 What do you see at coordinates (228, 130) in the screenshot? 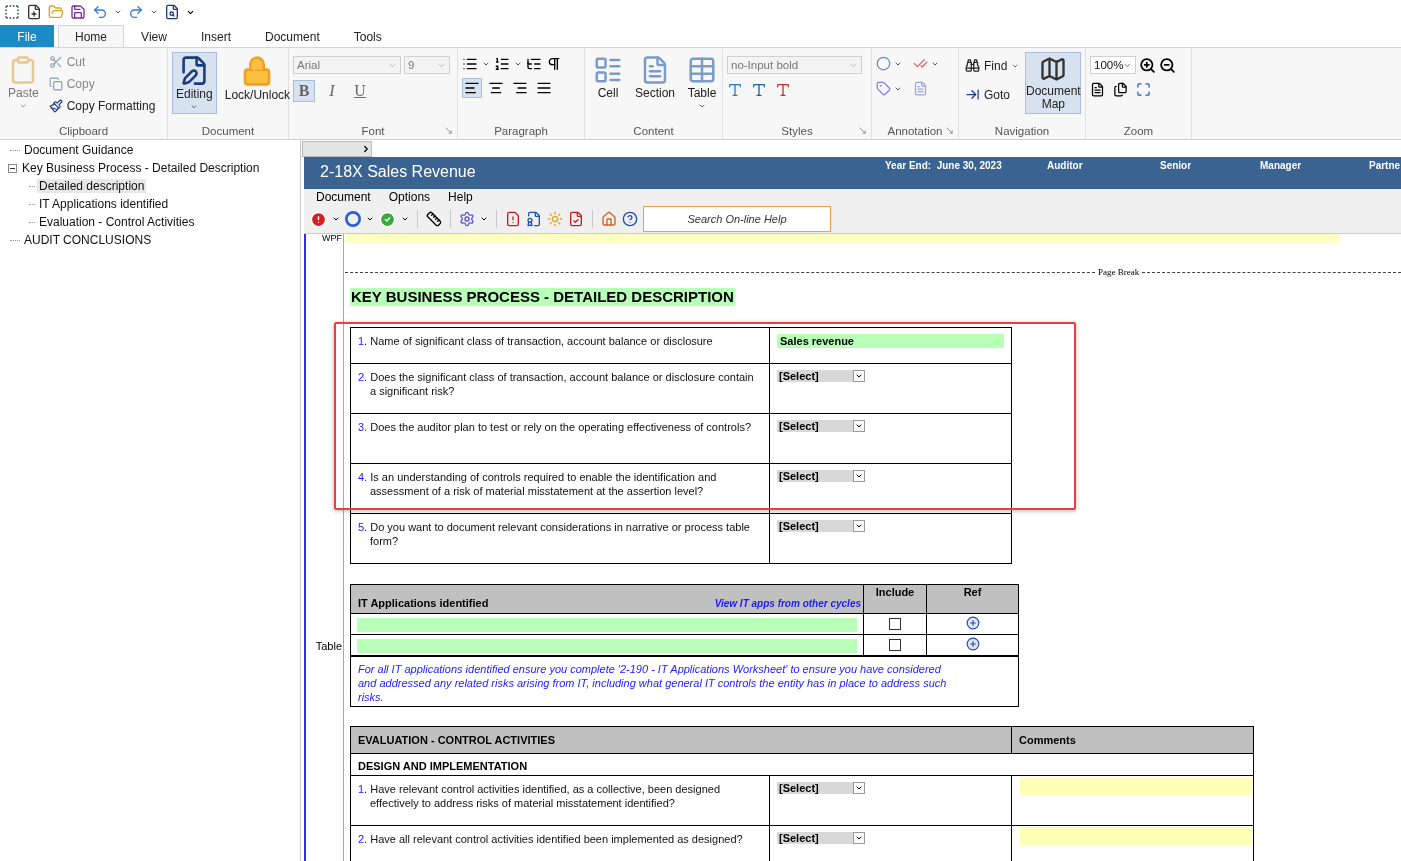
I see `group-label: Document` at bounding box center [228, 130].